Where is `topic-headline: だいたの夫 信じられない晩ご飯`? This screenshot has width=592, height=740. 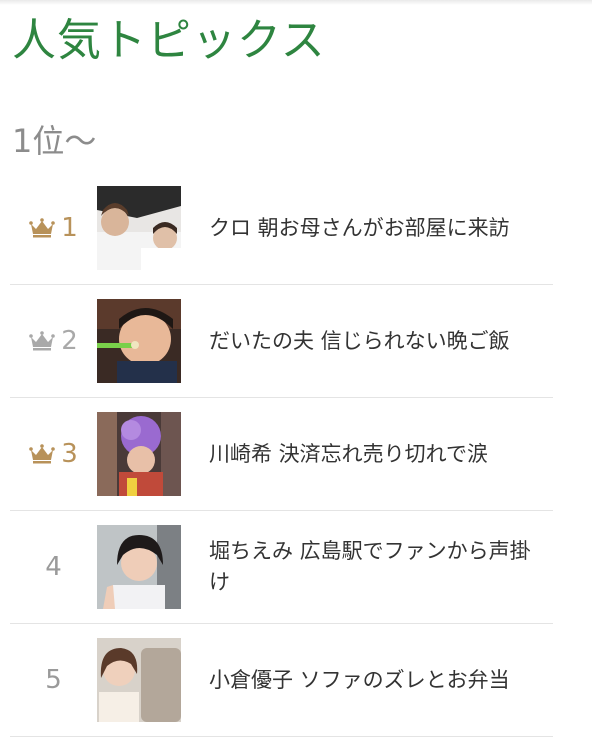
topic-headline: だいたの夫 信じられない晩ご飯 is located at coordinates (359, 340).